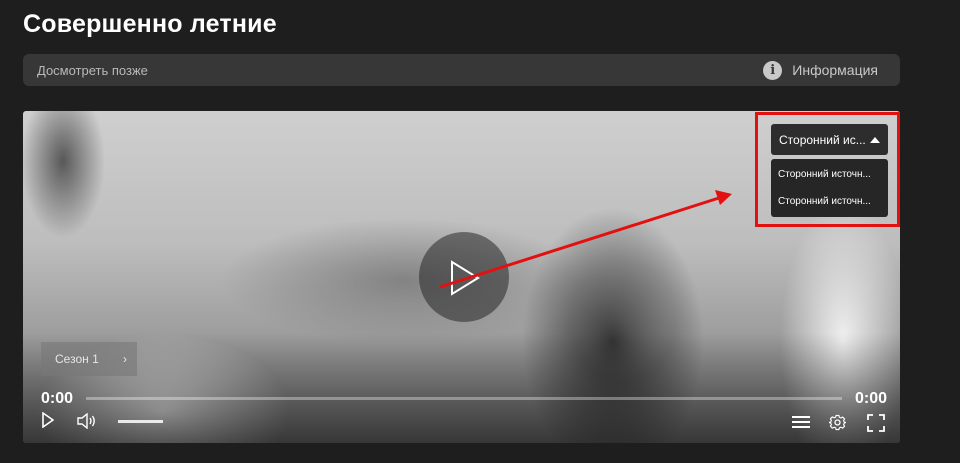 This screenshot has height=463, width=960. I want to click on caret-up-icon, so click(875, 139).